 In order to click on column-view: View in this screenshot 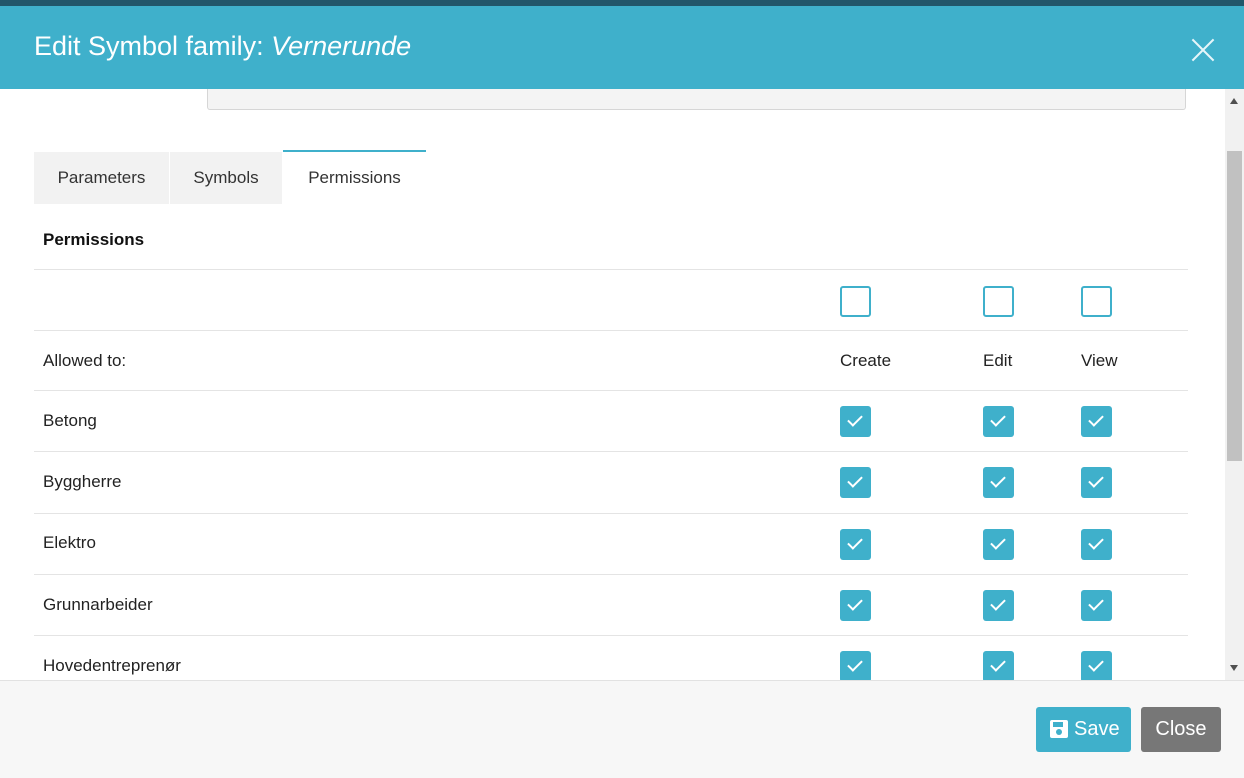, I will do `click(1099, 360)`.